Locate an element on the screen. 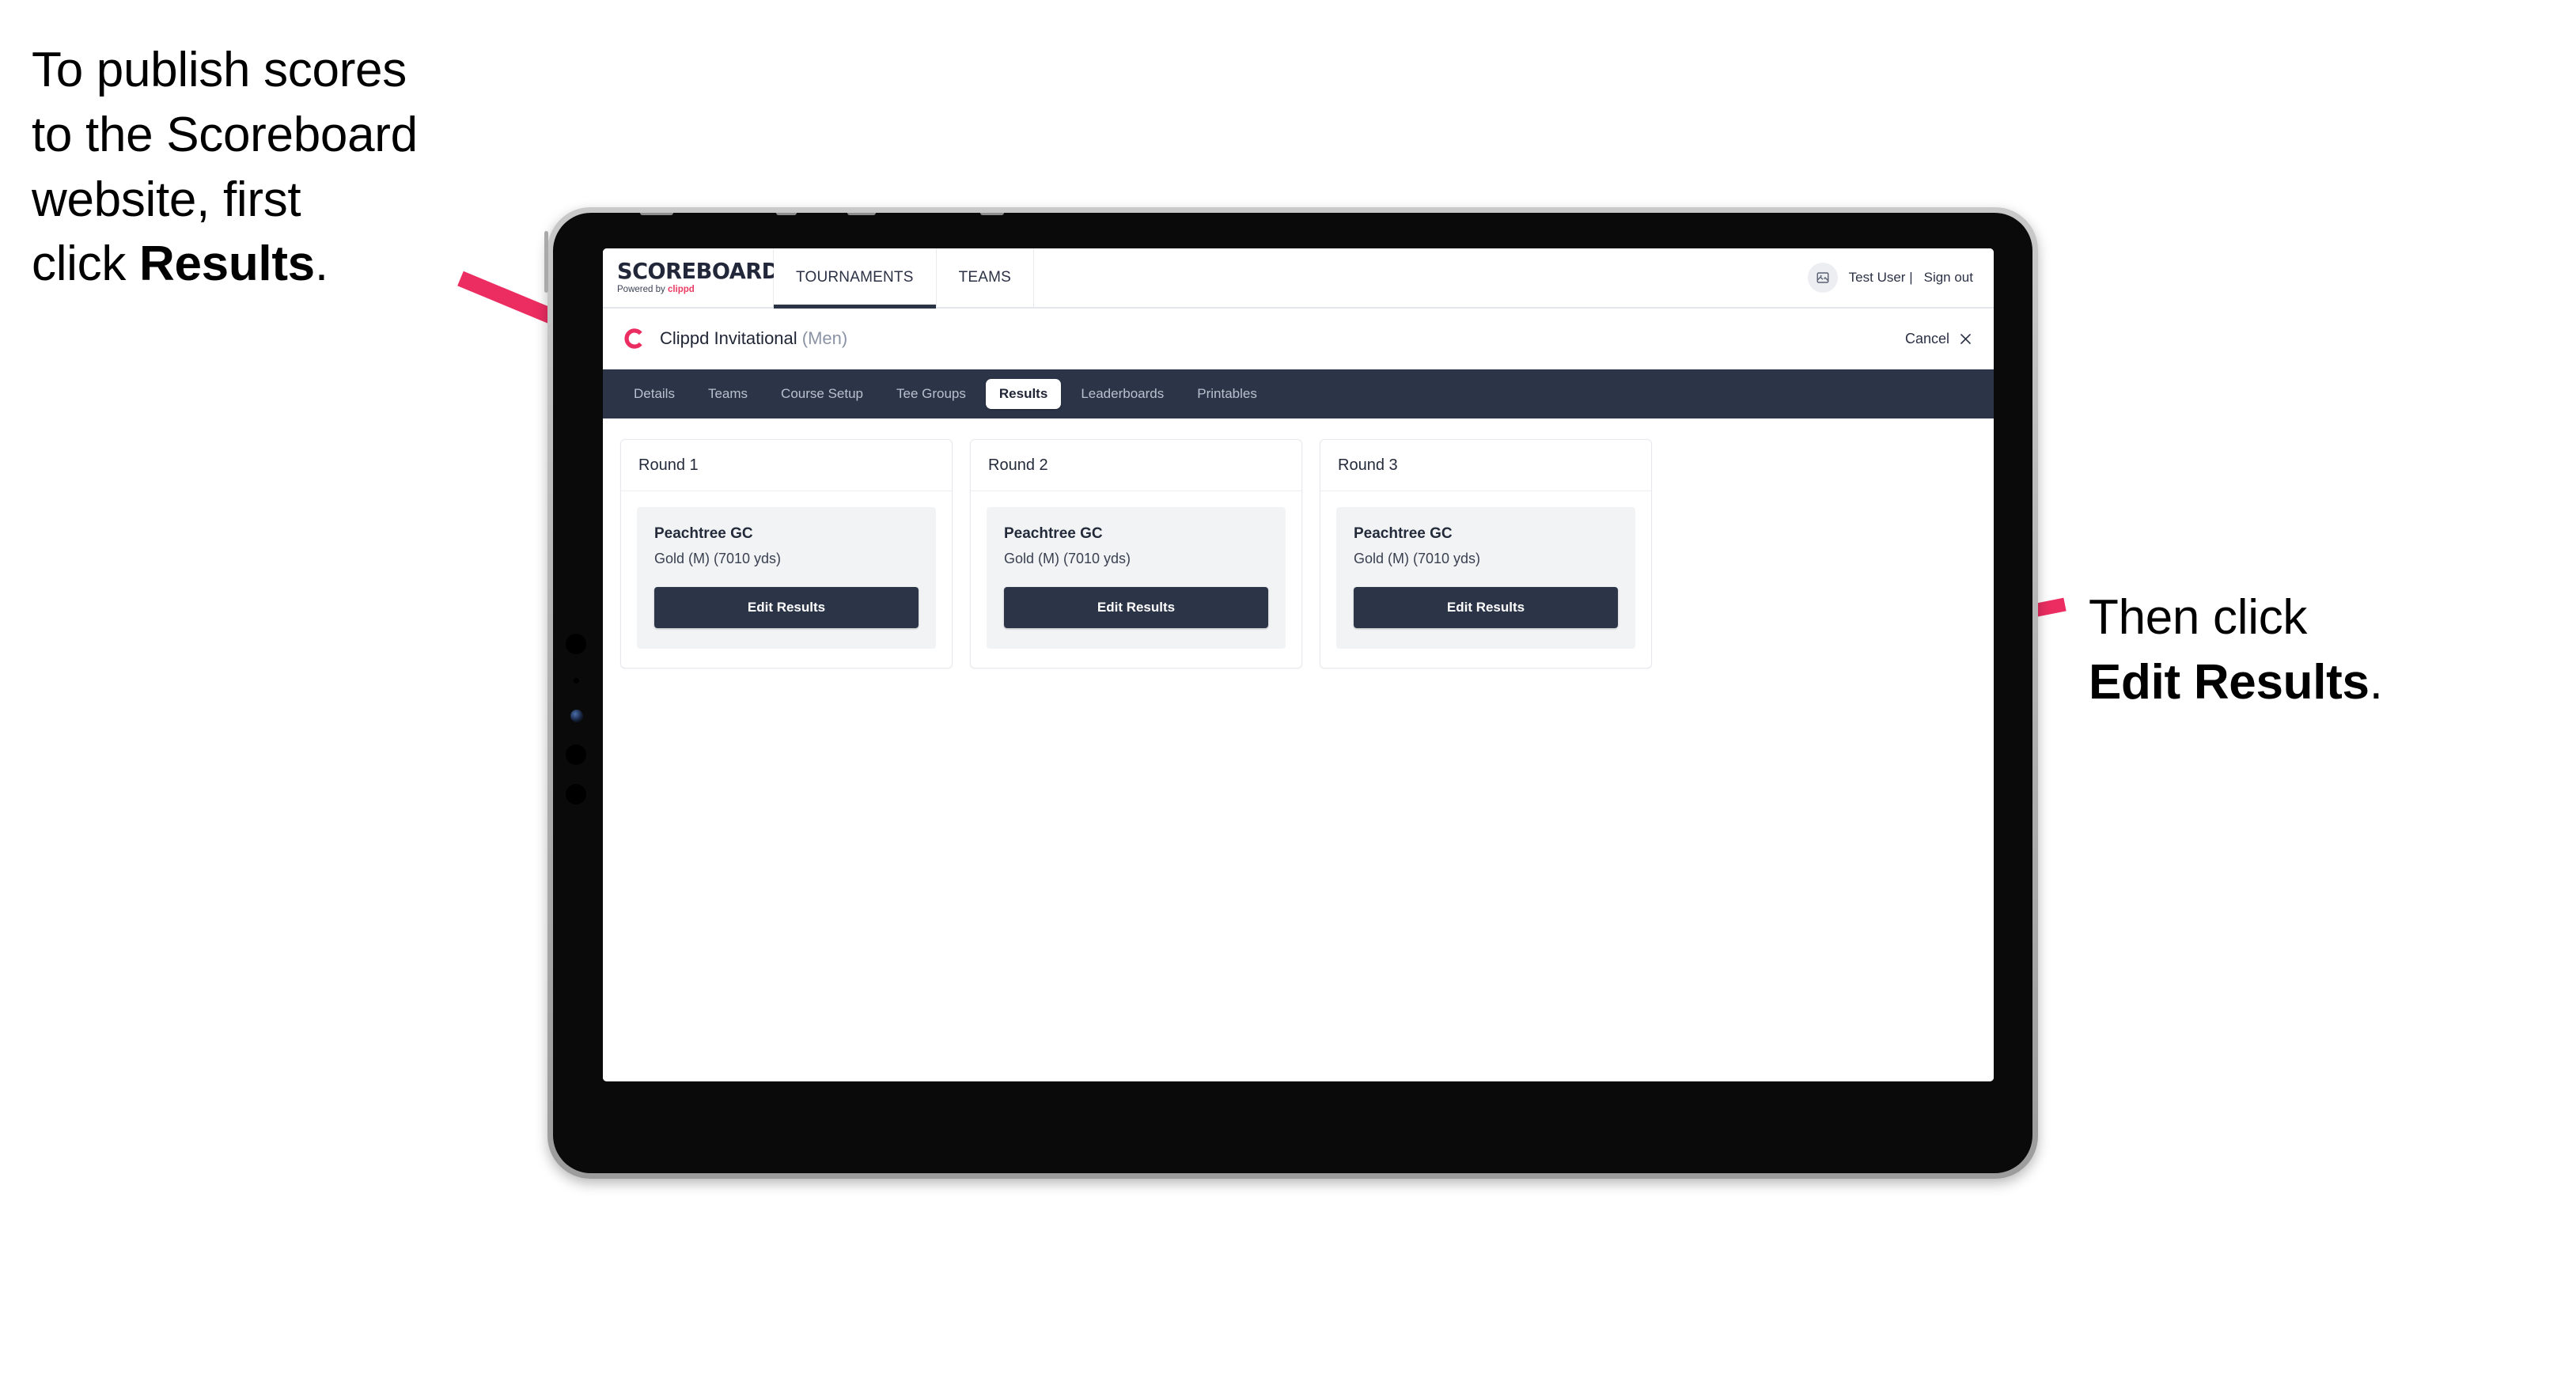 Image resolution: width=2576 pixels, height=1386 pixels. user-name-label: Test User | is located at coordinates (1880, 278).